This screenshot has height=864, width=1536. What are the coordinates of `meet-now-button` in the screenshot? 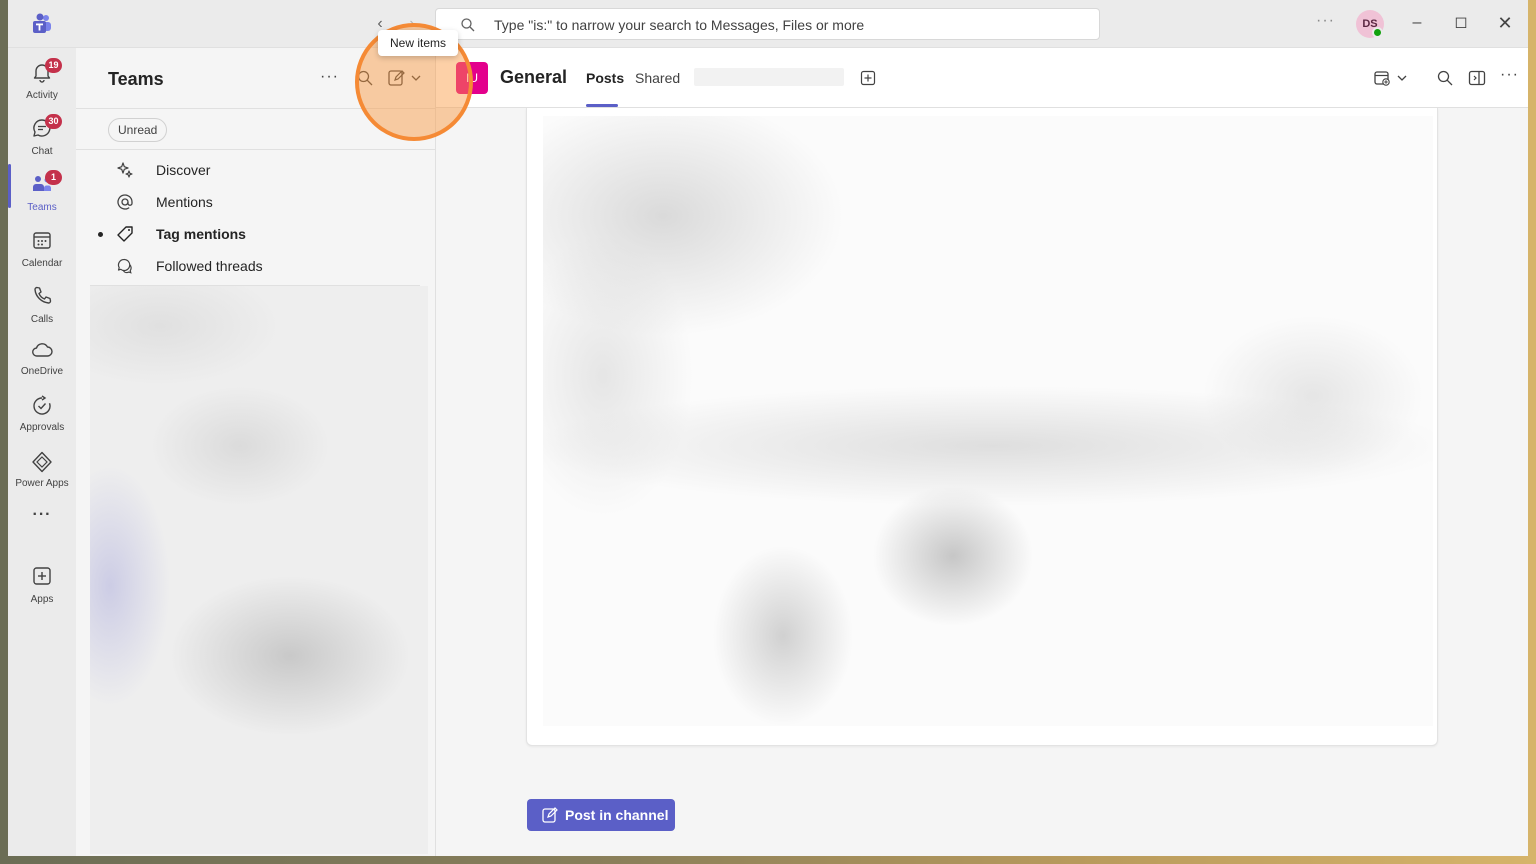 It's located at (1392, 78).